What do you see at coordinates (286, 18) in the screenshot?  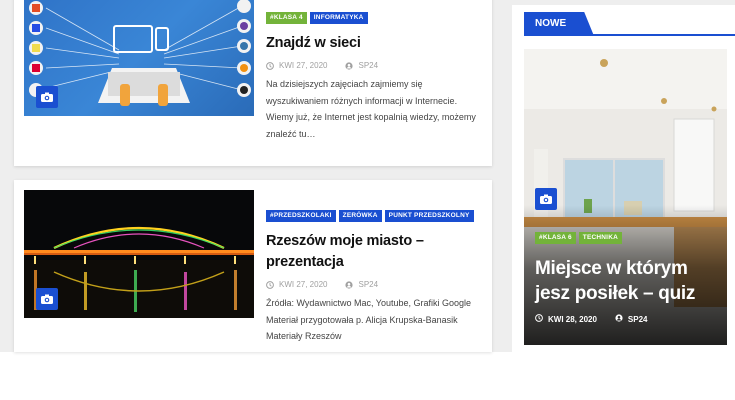 I see `tag-link: #KLASA 4` at bounding box center [286, 18].